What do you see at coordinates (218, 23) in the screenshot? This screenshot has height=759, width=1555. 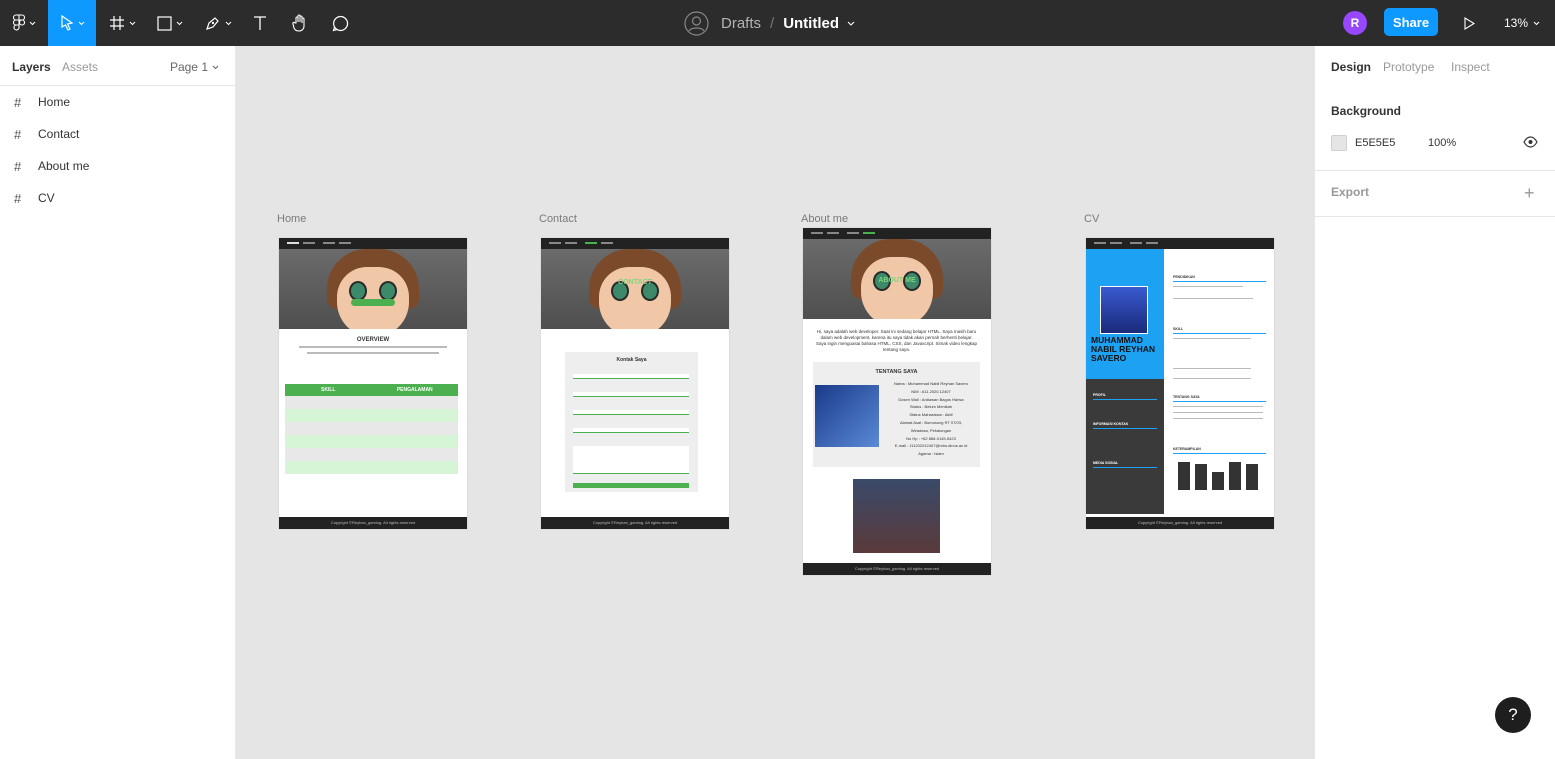 I see `pen-tool-button` at bounding box center [218, 23].